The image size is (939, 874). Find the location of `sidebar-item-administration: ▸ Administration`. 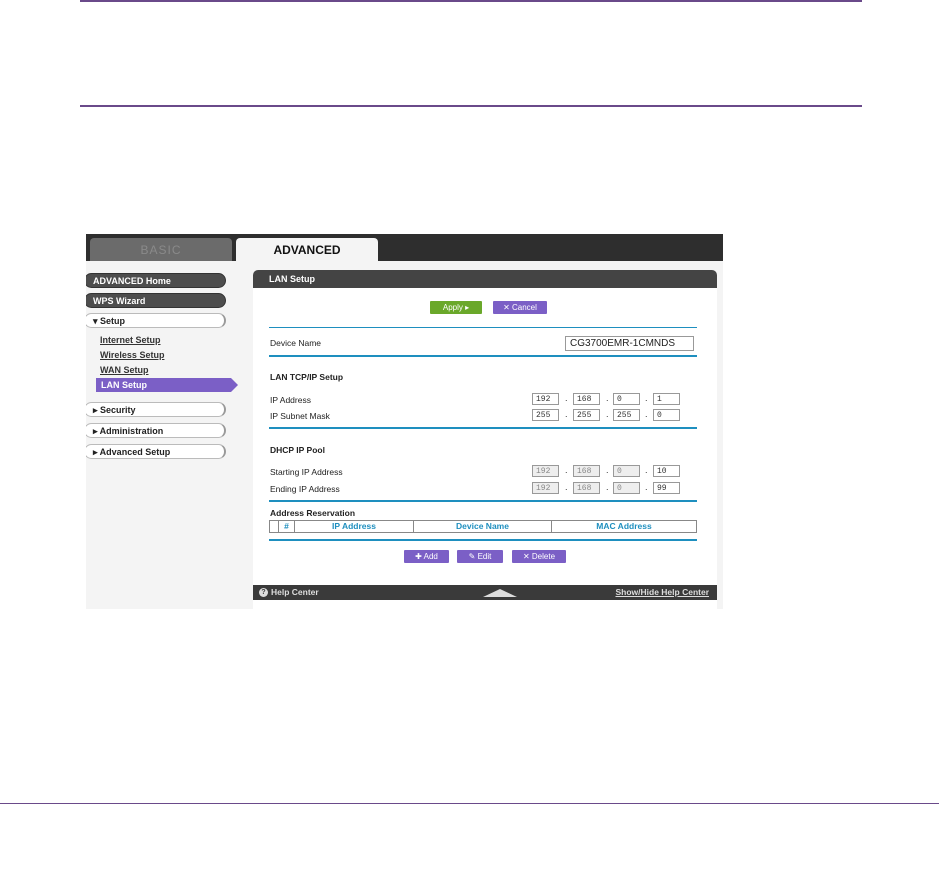

sidebar-item-administration: ▸ Administration is located at coordinates (156, 430).